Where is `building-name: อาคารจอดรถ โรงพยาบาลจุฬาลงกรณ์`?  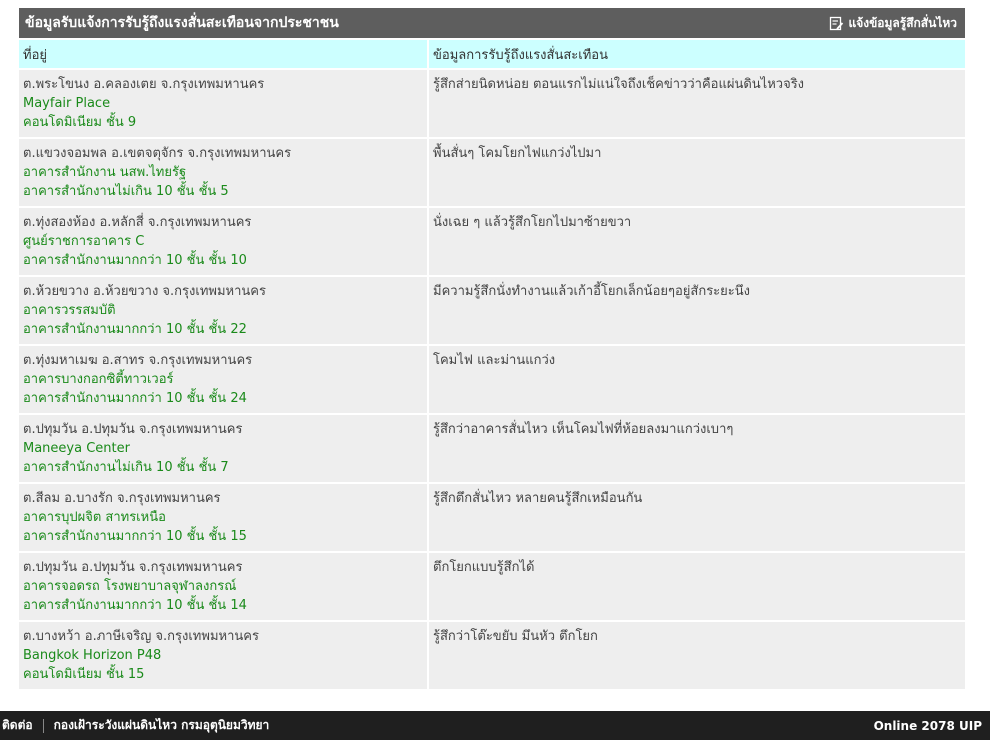 building-name: อาคารจอดรถ โรงพยาบาลจุฬาลงกรณ์ is located at coordinates (130, 586).